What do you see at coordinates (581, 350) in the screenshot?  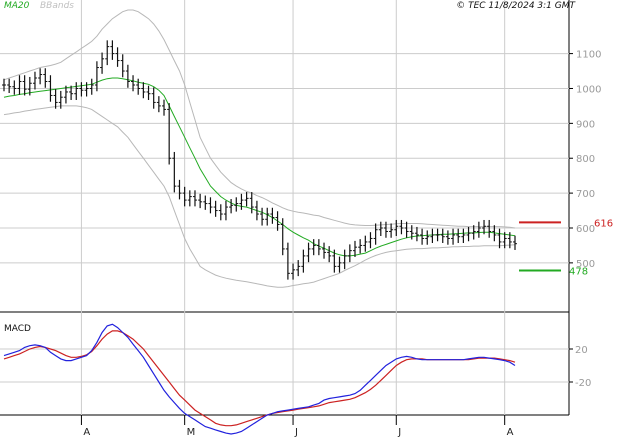 I see `macd-tick-label: 20` at bounding box center [581, 350].